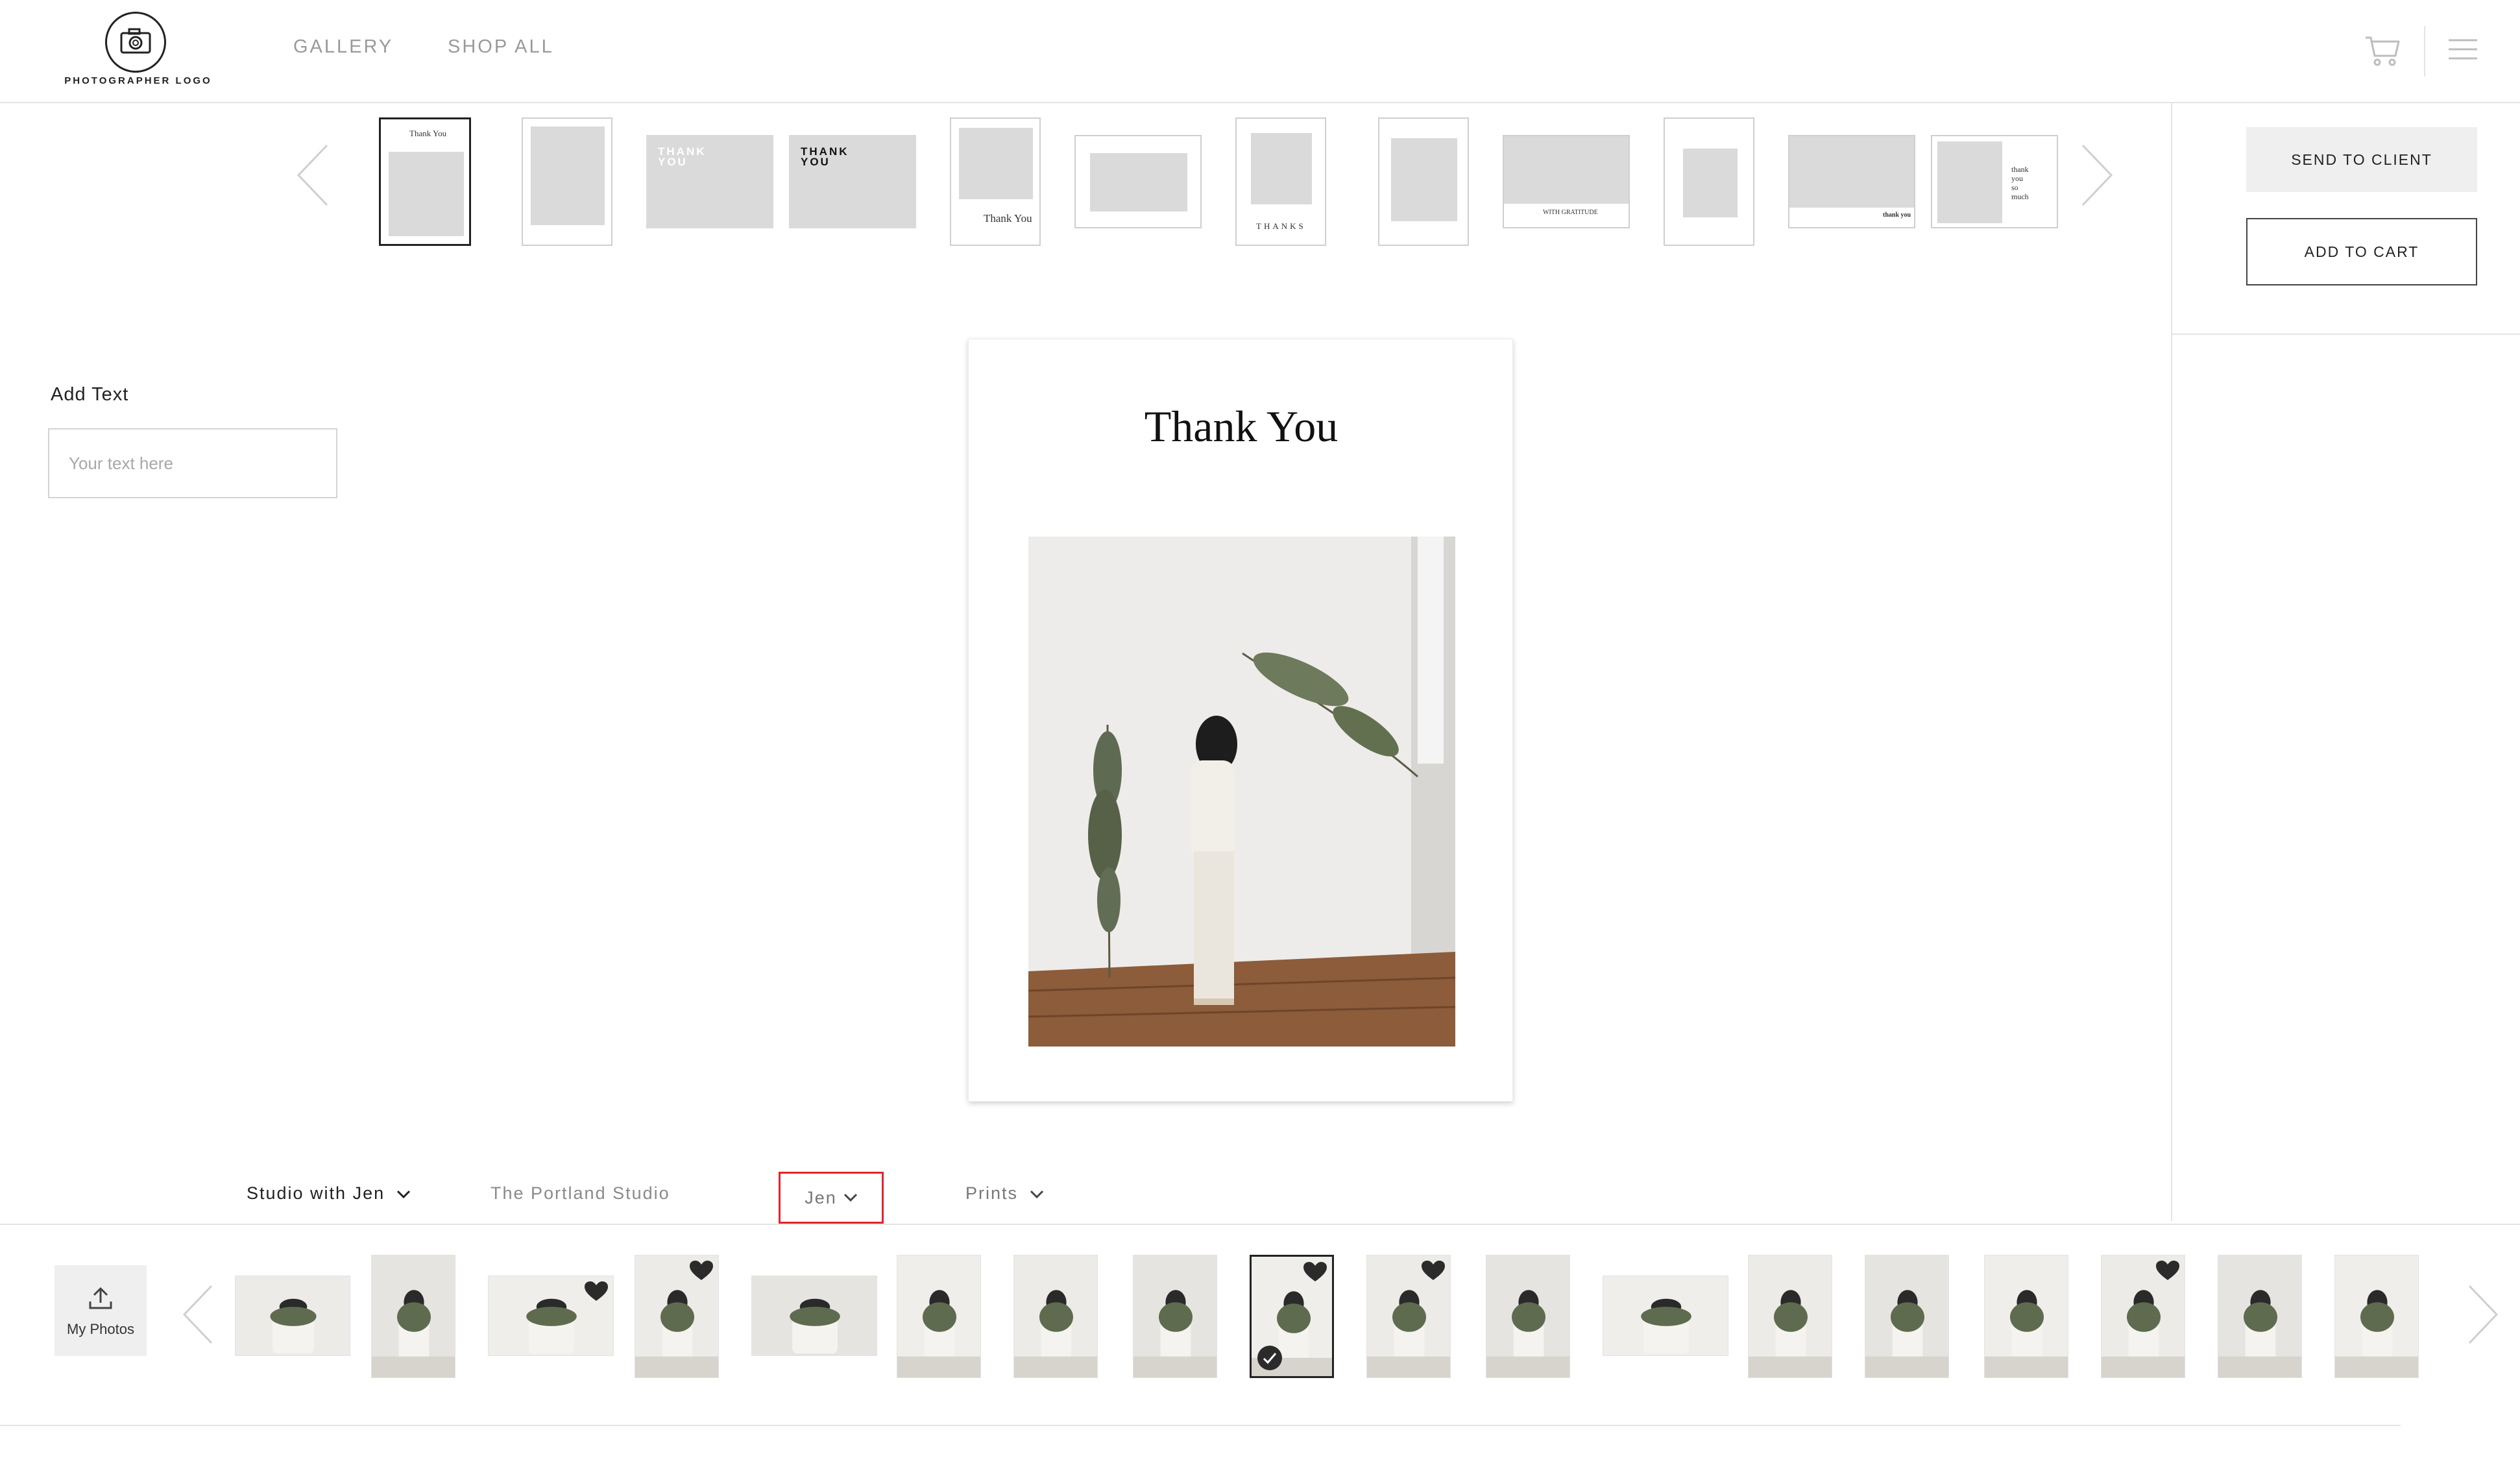 This screenshot has width=2520, height=1465. I want to click on product-type-filter-dropdown: Prints, so click(1004, 1193).